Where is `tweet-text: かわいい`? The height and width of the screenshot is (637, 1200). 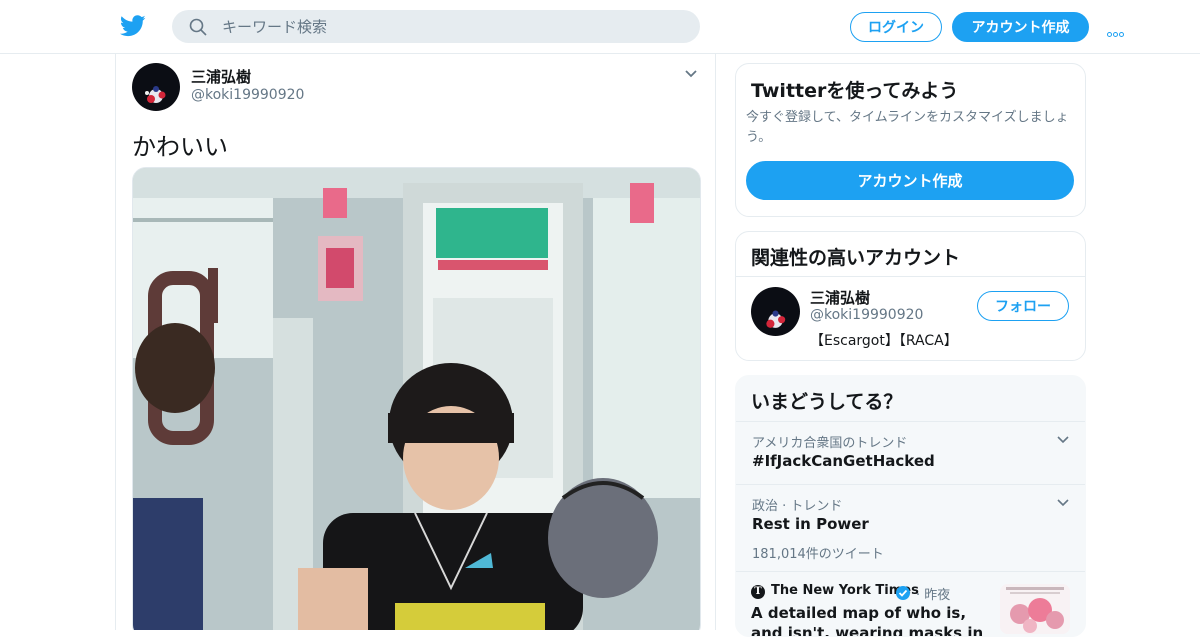 tweet-text: かわいい is located at coordinates (180, 147).